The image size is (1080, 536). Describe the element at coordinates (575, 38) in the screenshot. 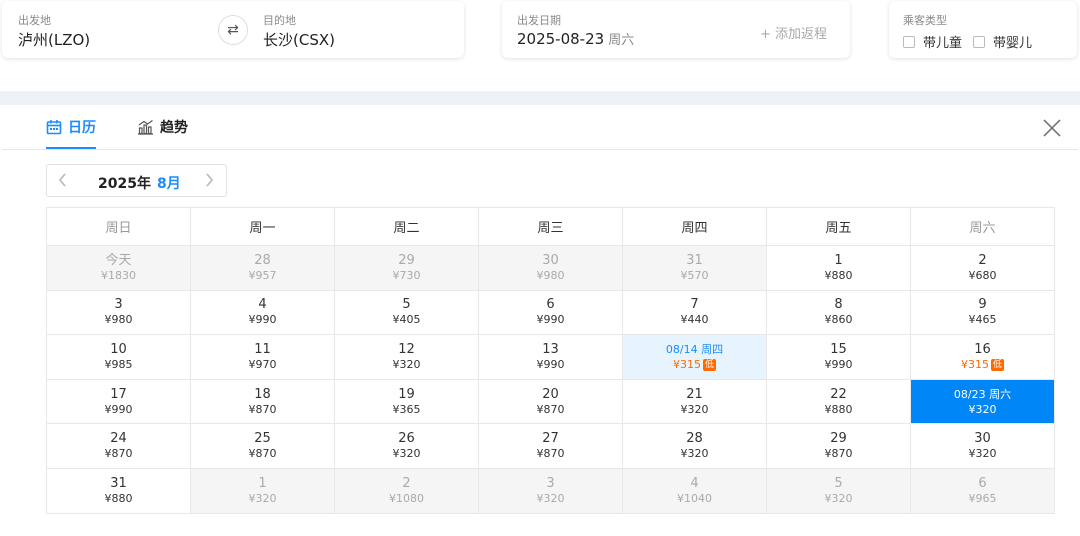

I see `date-input: 2025-08-23 周六` at that location.